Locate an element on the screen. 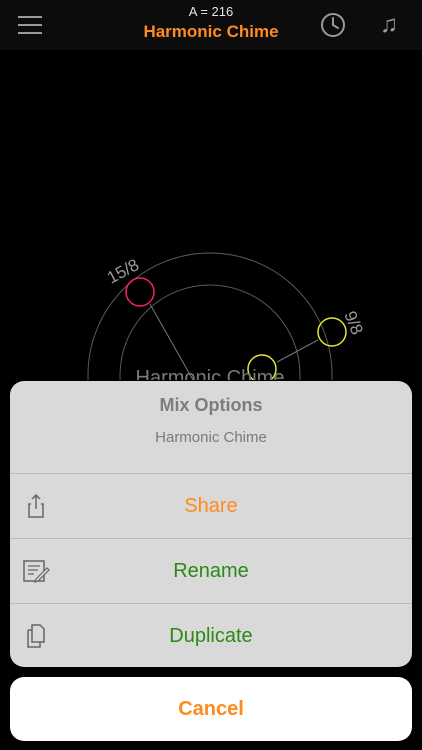 The width and height of the screenshot is (422, 750). duplicate-option: Duplicate is located at coordinates (211, 635).